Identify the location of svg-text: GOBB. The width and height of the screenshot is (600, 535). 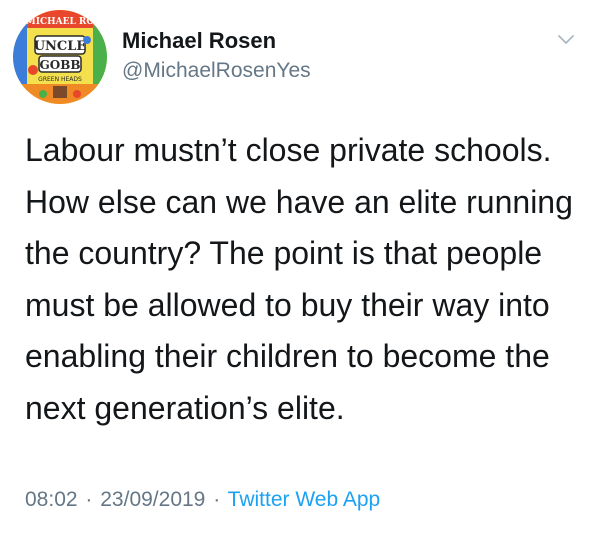
(60, 65).